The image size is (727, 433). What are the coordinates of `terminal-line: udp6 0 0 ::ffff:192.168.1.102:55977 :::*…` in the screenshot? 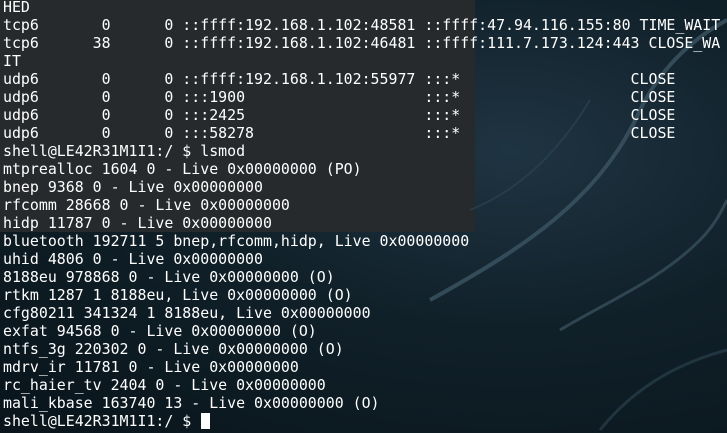 It's located at (339, 79).